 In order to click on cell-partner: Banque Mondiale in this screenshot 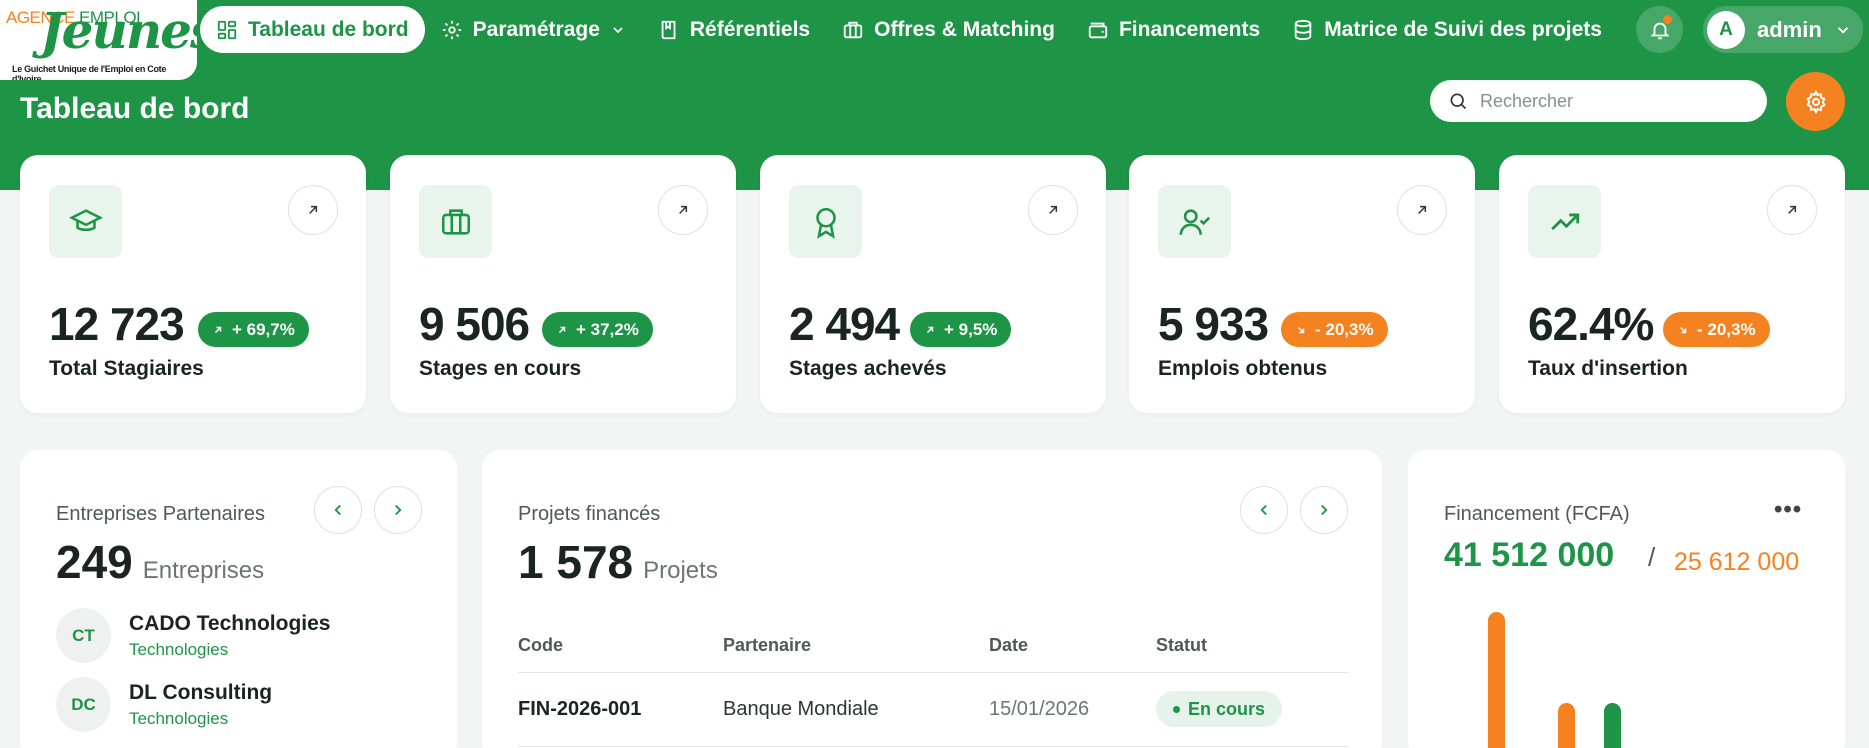, I will do `click(856, 709)`.